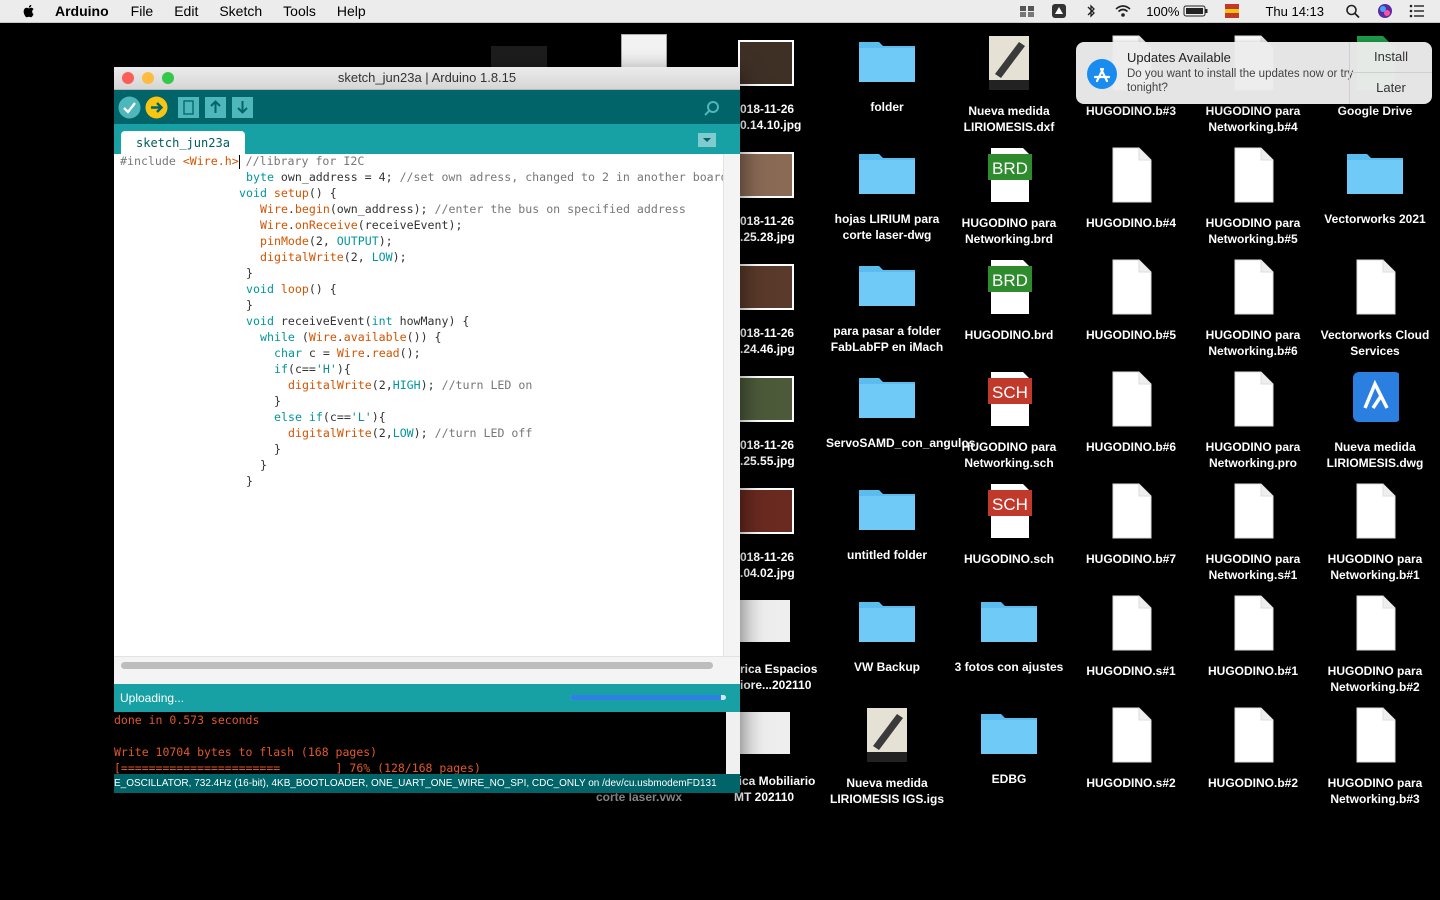  I want to click on app-menu: Arduino, so click(82, 11).